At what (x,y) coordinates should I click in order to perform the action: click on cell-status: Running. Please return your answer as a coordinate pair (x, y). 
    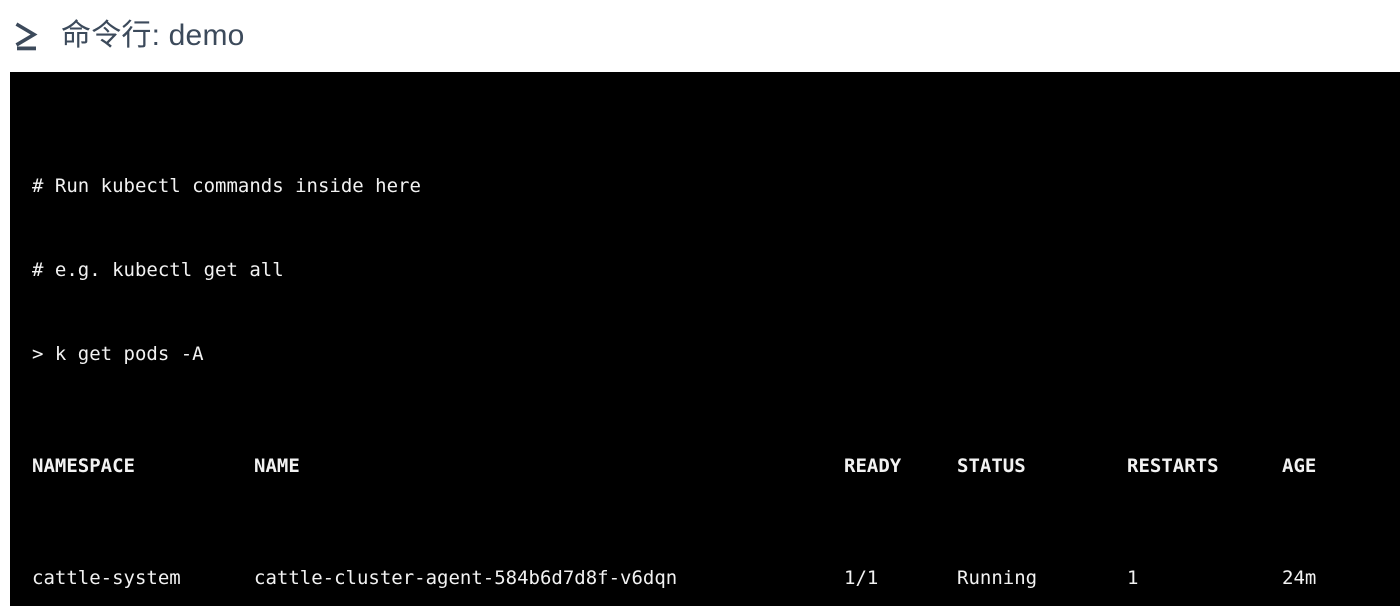
    Looking at the image, I should click on (997, 578).